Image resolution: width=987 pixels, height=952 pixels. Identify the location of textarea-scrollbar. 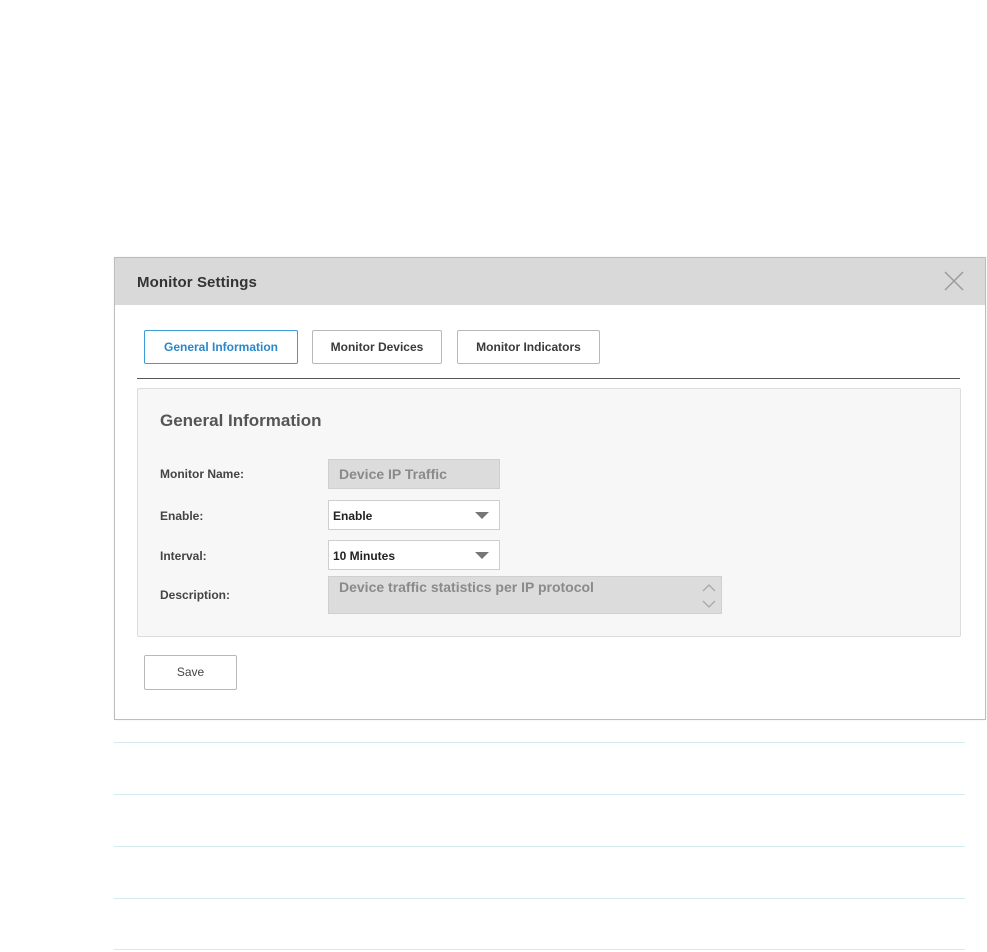
(709, 596).